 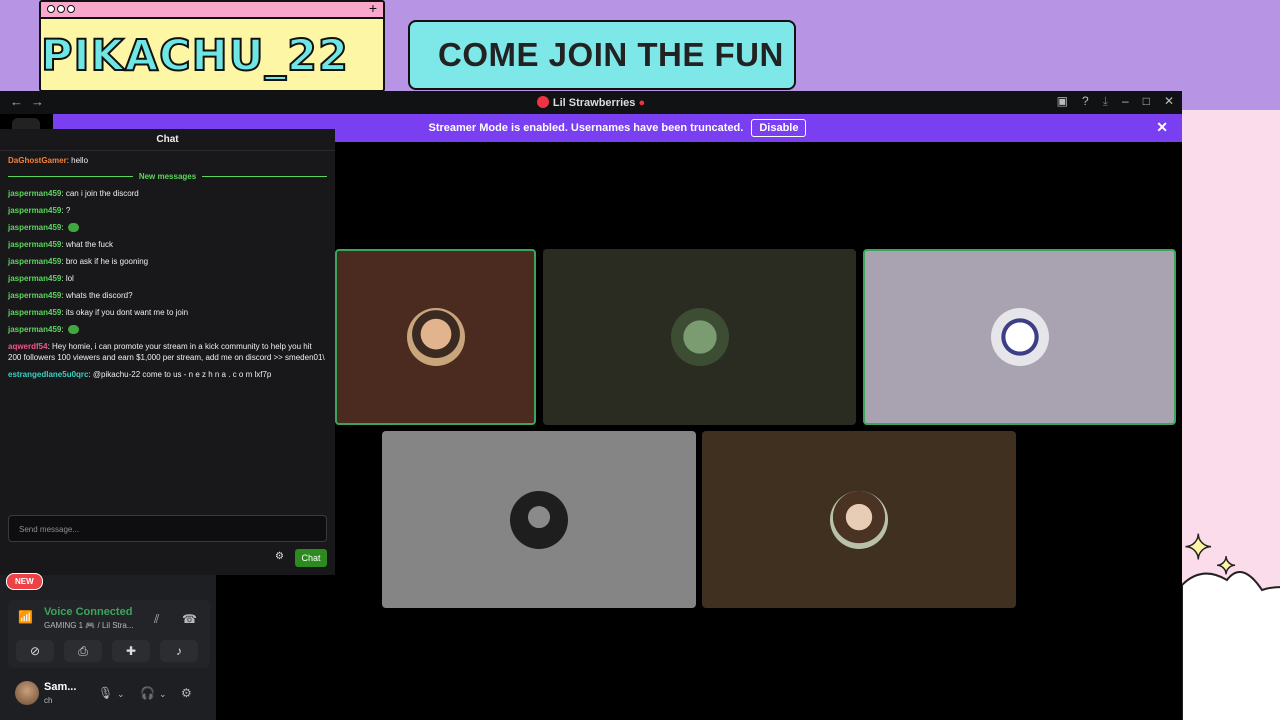 What do you see at coordinates (167, 261) in the screenshot?
I see `chat-message: jasperman459: bro ask if he is gooning` at bounding box center [167, 261].